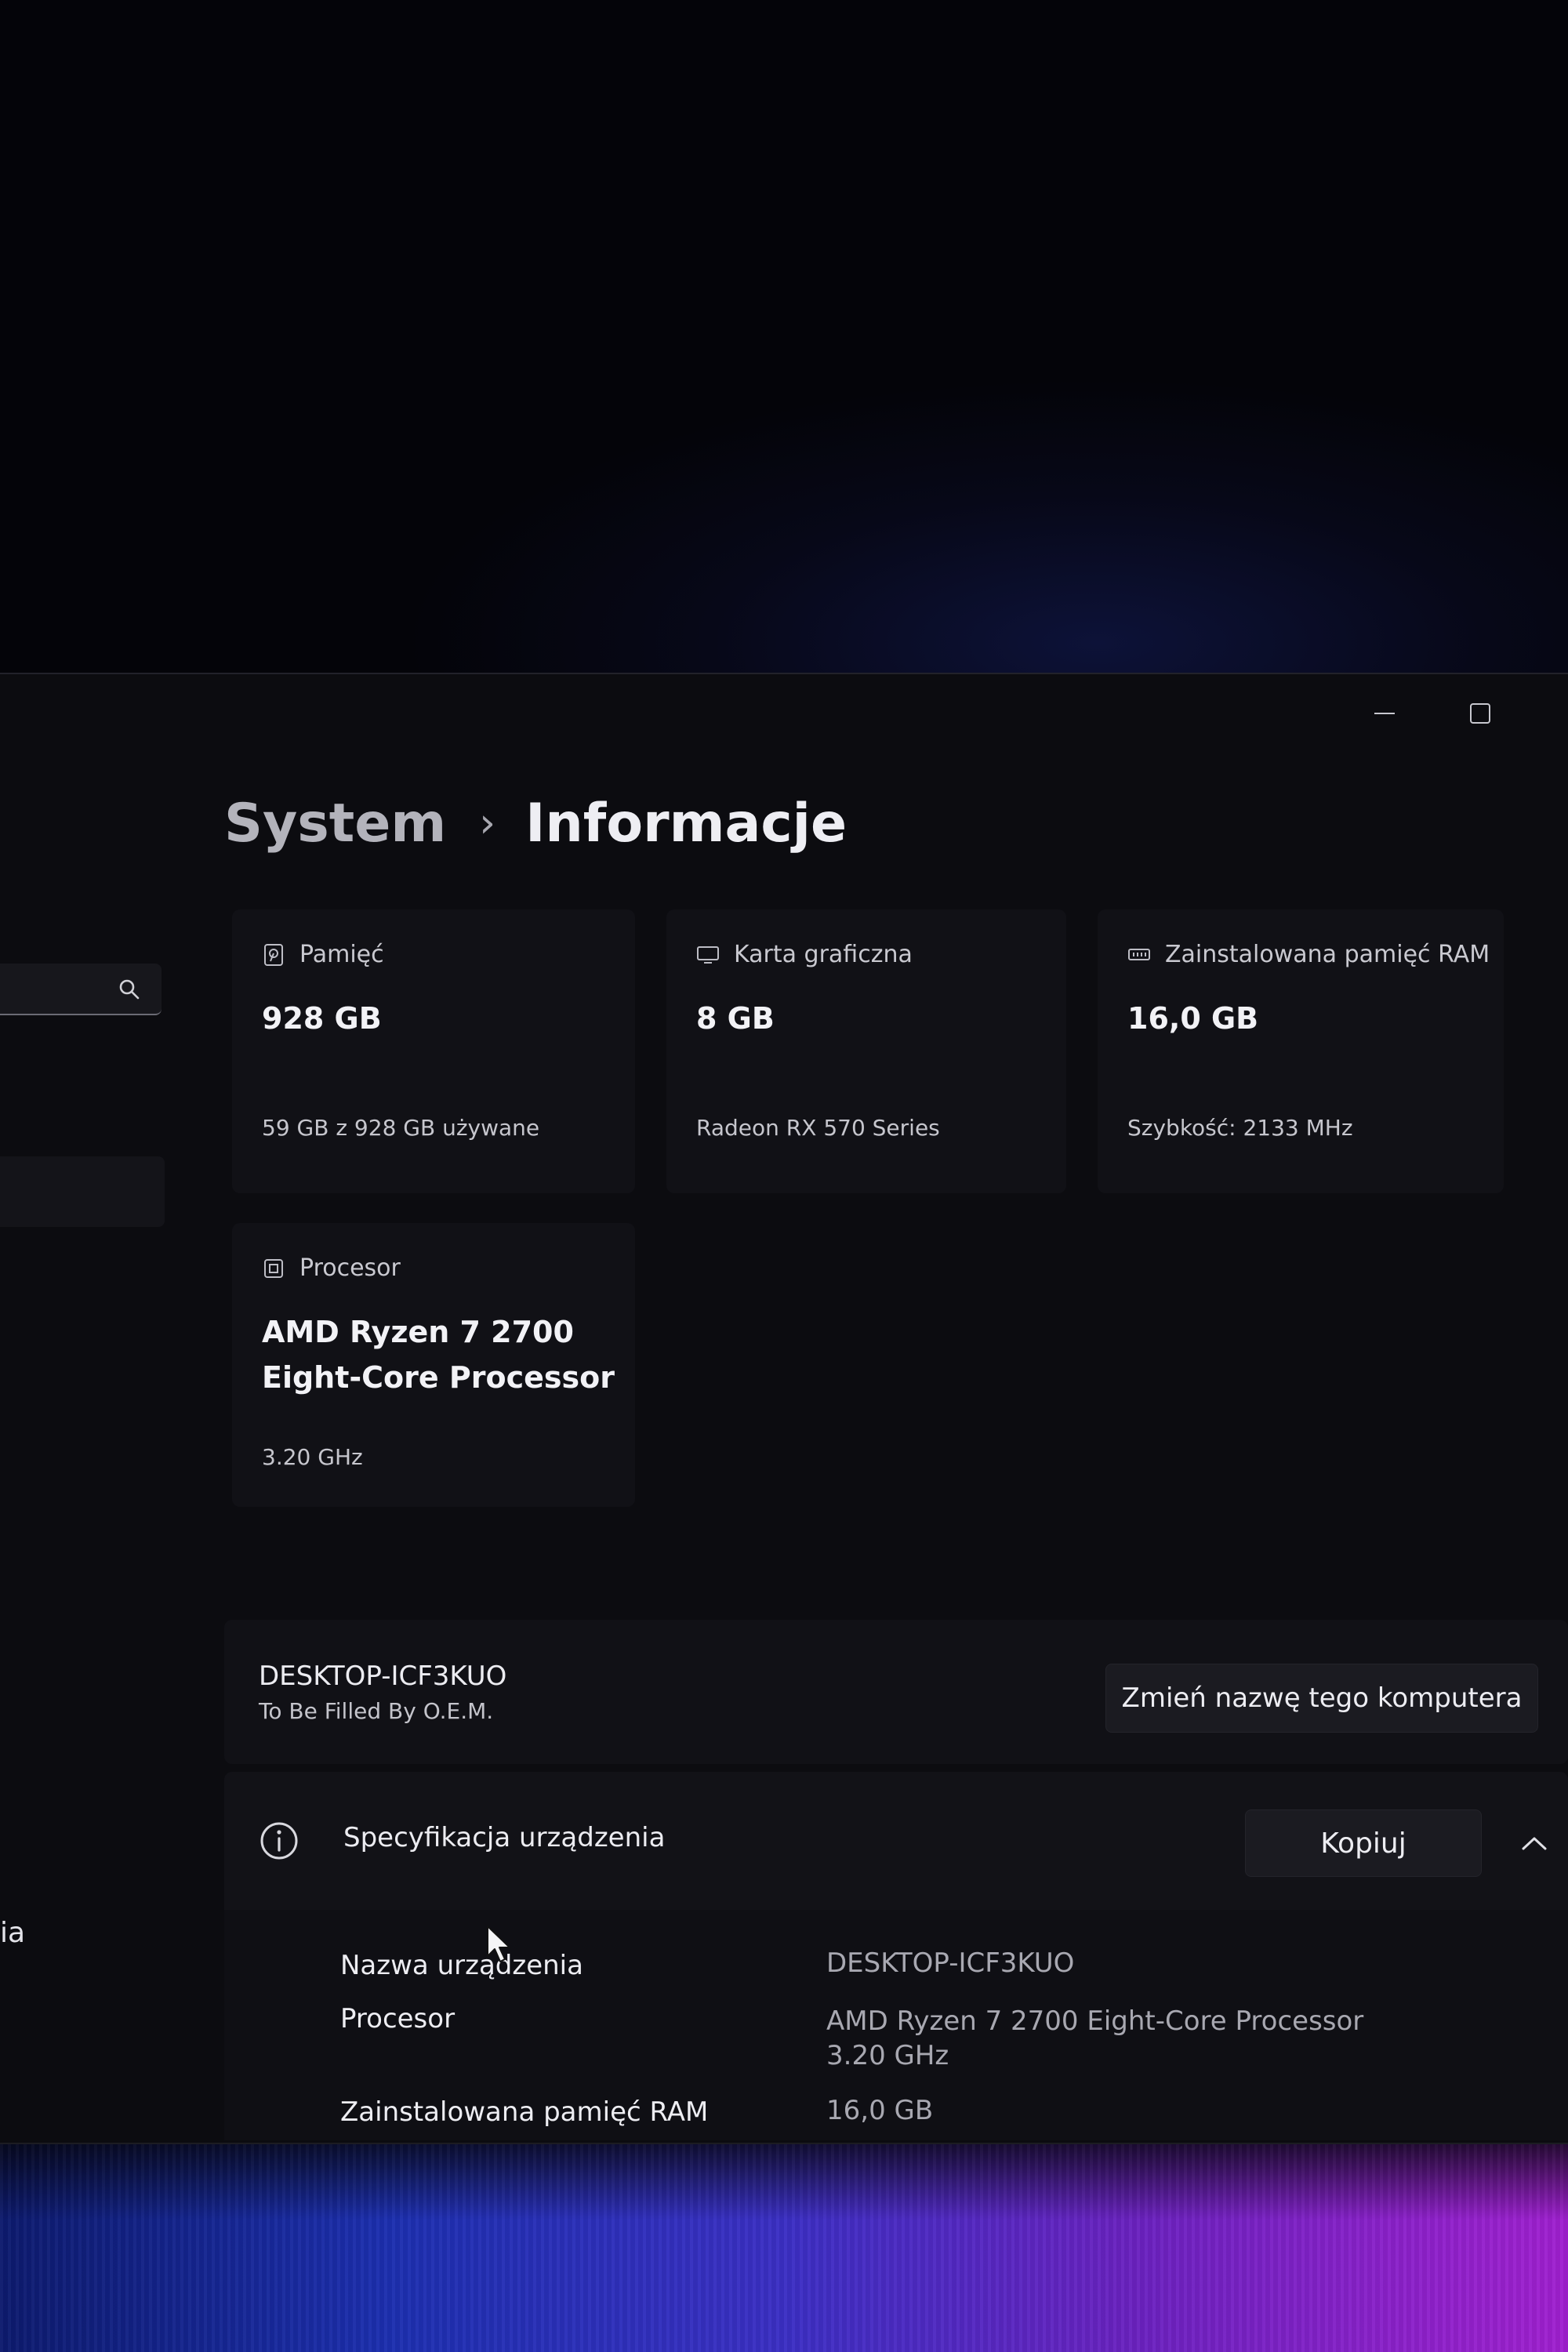  Describe the element at coordinates (433, 1051) in the screenshot. I see `storage-card: Pamięć 928 GB 59 GB z 928 GB używane` at that location.